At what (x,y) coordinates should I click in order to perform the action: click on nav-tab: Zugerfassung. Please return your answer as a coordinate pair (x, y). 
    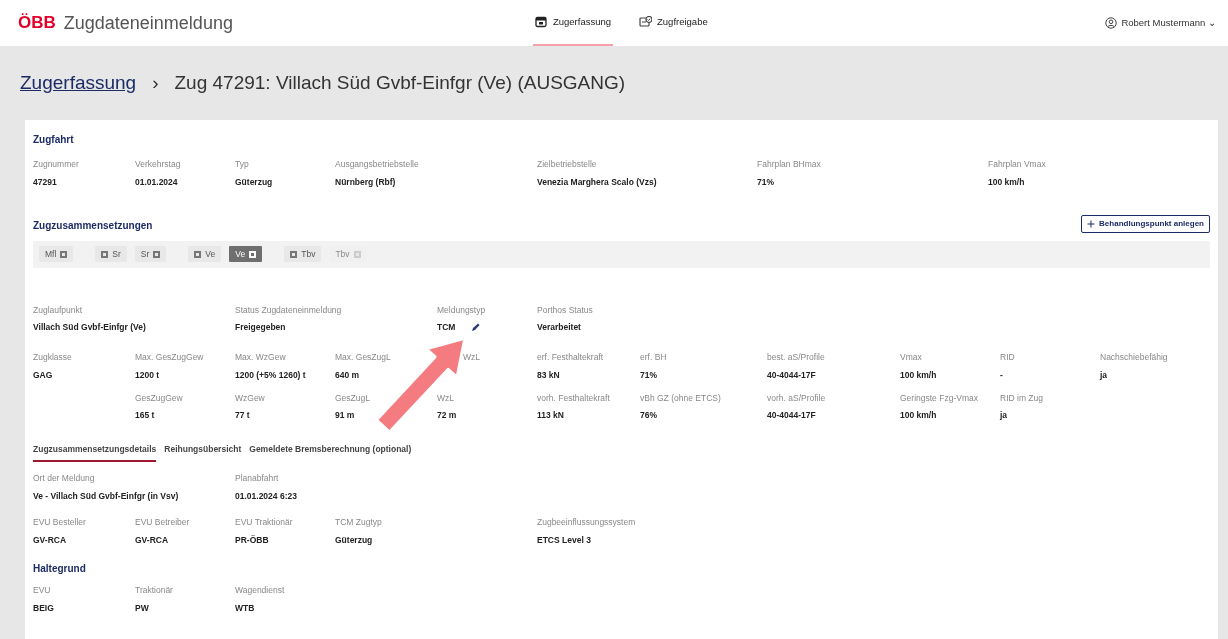
    Looking at the image, I should click on (572, 23).